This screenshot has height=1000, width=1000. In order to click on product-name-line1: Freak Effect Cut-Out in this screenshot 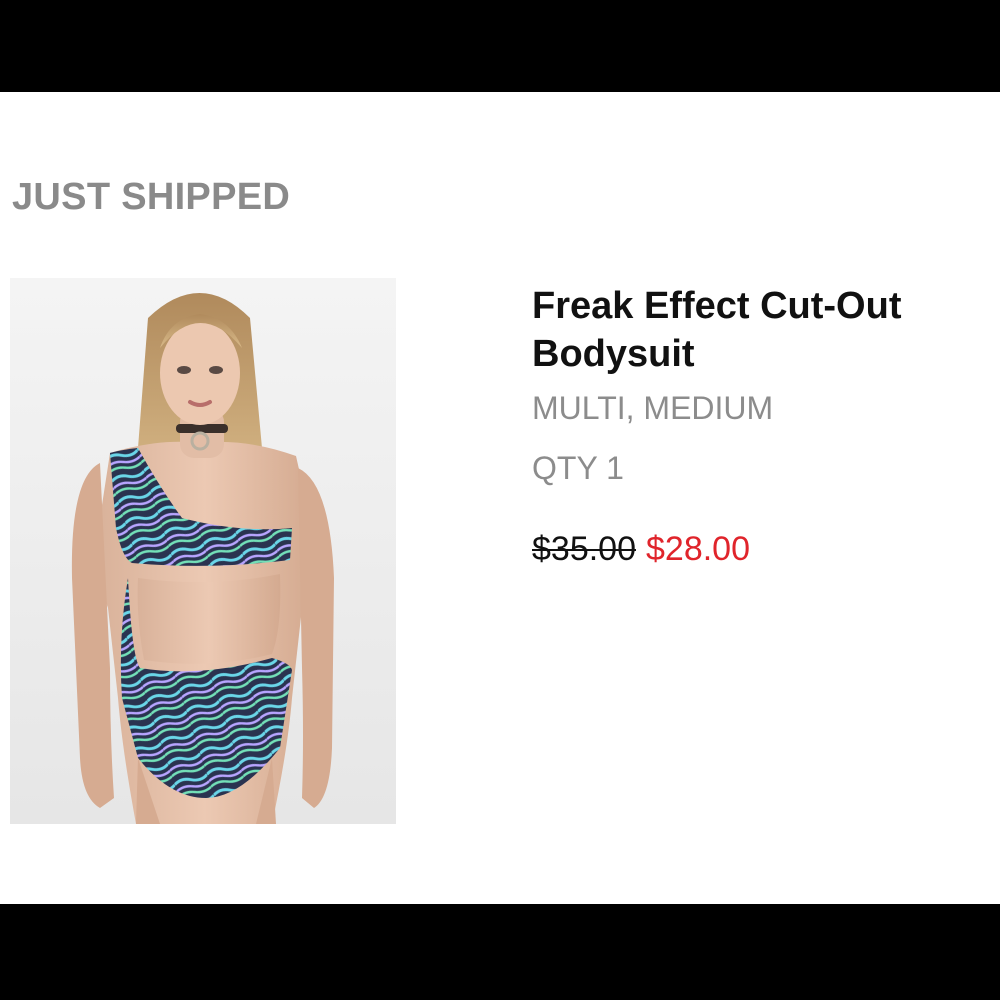, I will do `click(717, 306)`.